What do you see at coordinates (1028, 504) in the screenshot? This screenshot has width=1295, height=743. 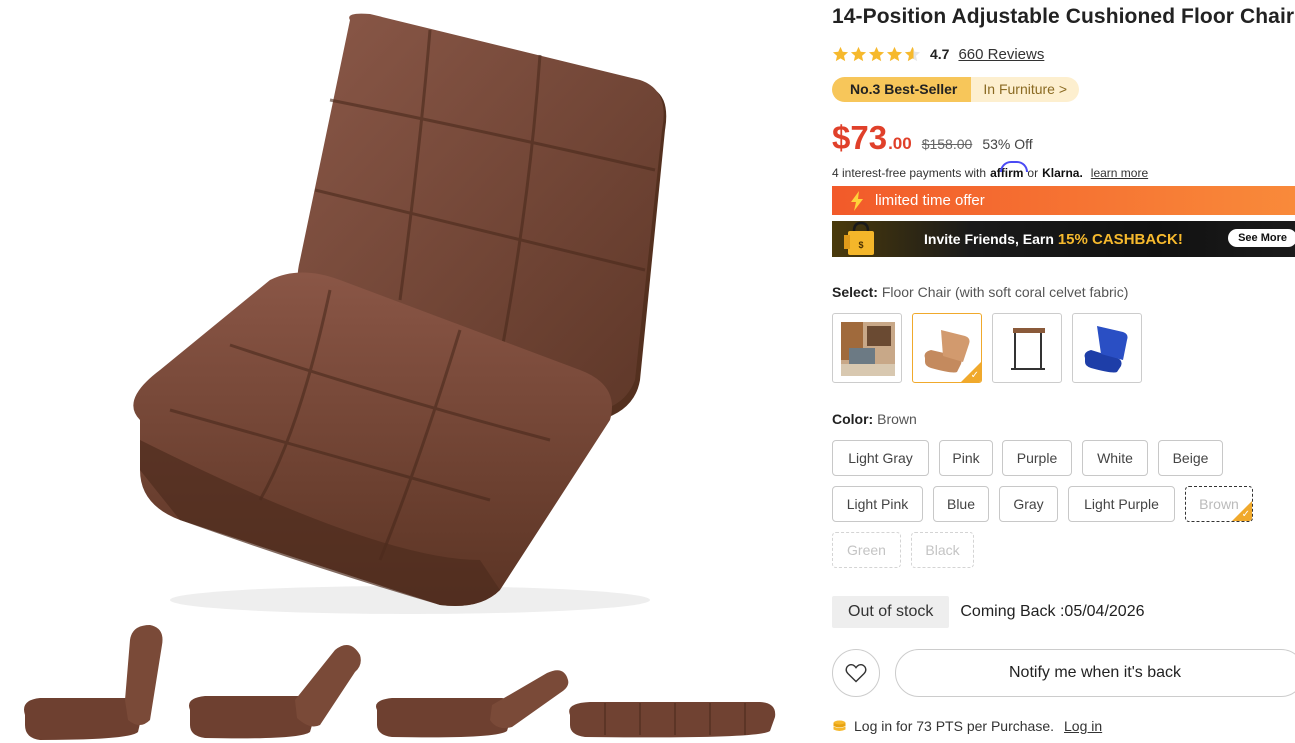 I see `color-option-gray: Gray` at bounding box center [1028, 504].